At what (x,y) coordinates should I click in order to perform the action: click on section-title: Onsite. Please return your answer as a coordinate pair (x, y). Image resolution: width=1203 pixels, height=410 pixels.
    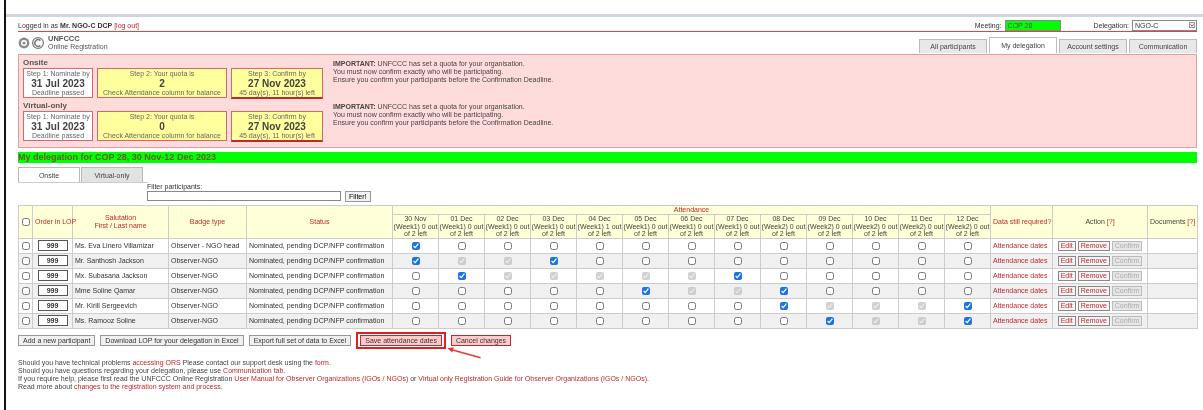
    Looking at the image, I should click on (36, 62).